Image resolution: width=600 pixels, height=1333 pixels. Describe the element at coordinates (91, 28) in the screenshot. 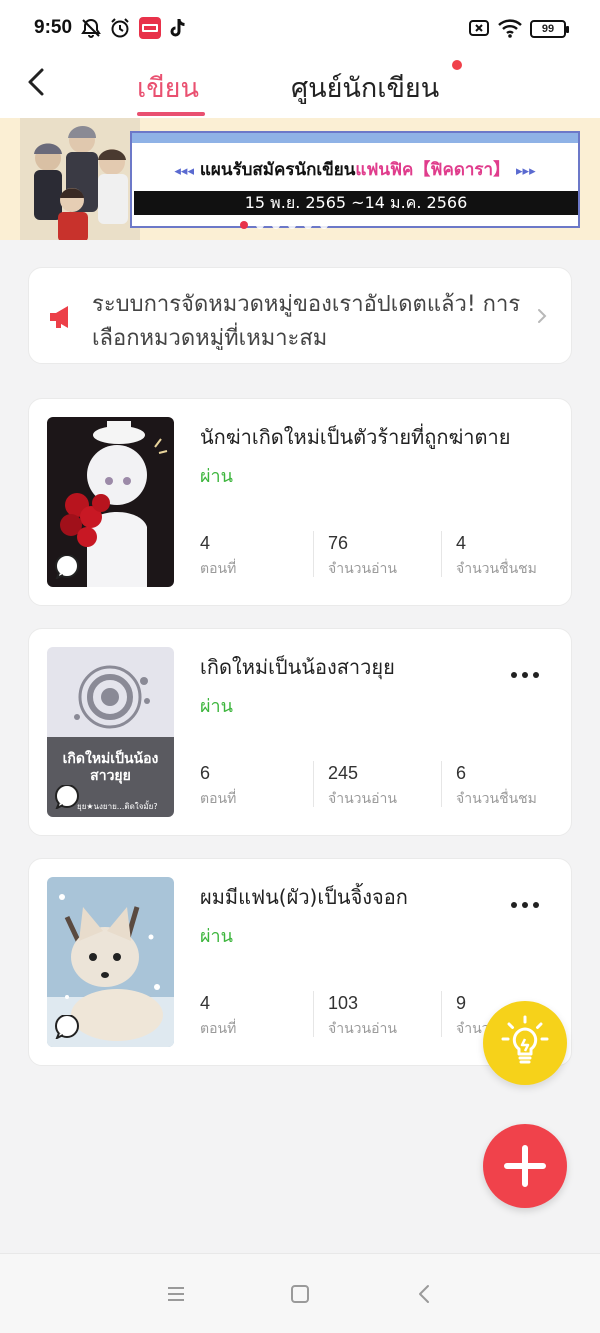

I see `notifications-off-icon` at that location.